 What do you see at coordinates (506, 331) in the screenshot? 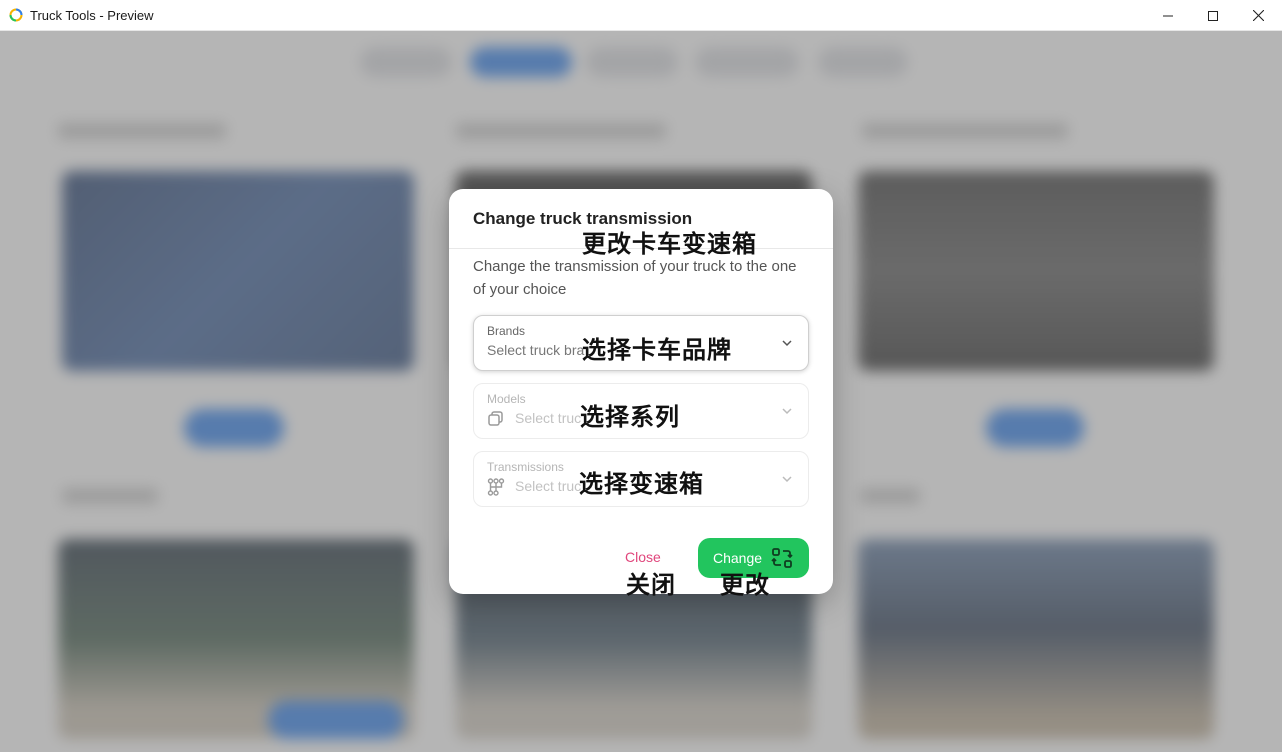
I see `brands-label: Brands` at bounding box center [506, 331].